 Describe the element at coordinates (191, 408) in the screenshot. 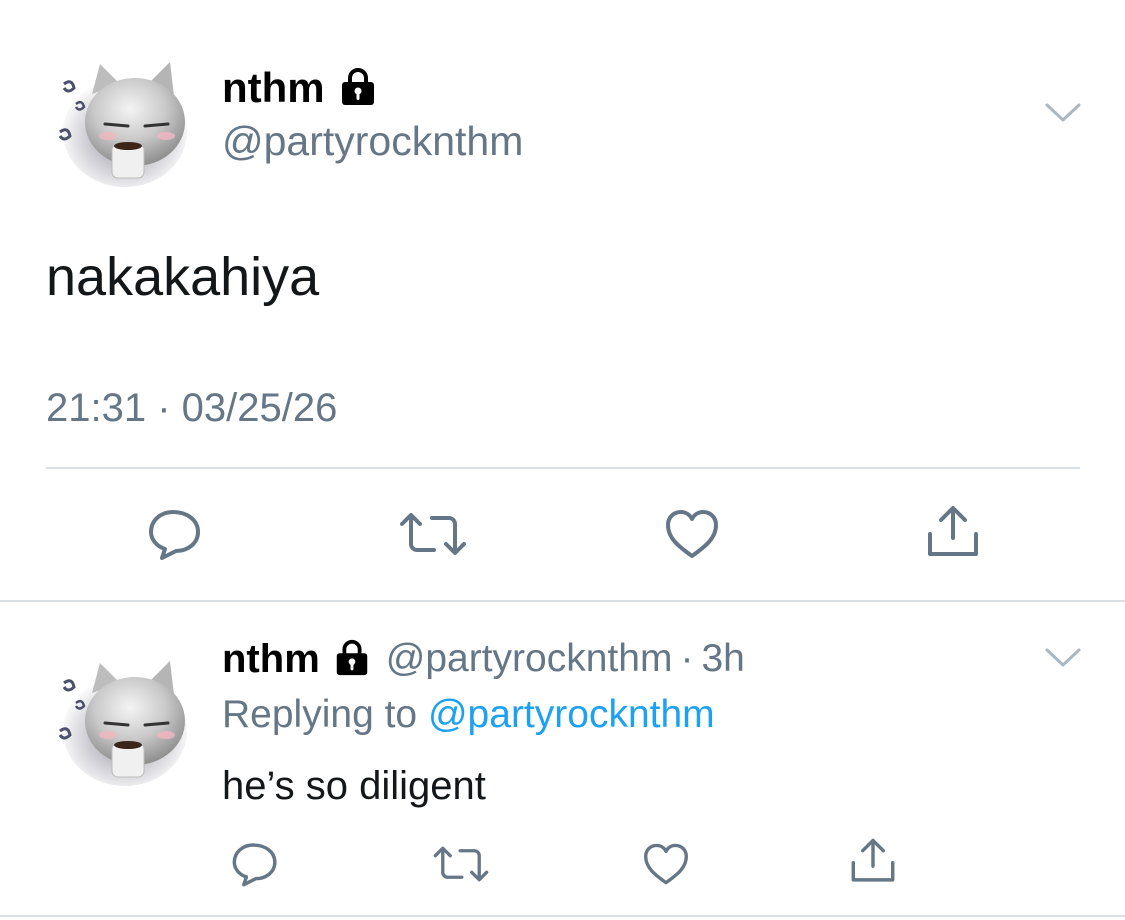

I see `tweet-timestamp: 21:31 · 03/25/26` at that location.